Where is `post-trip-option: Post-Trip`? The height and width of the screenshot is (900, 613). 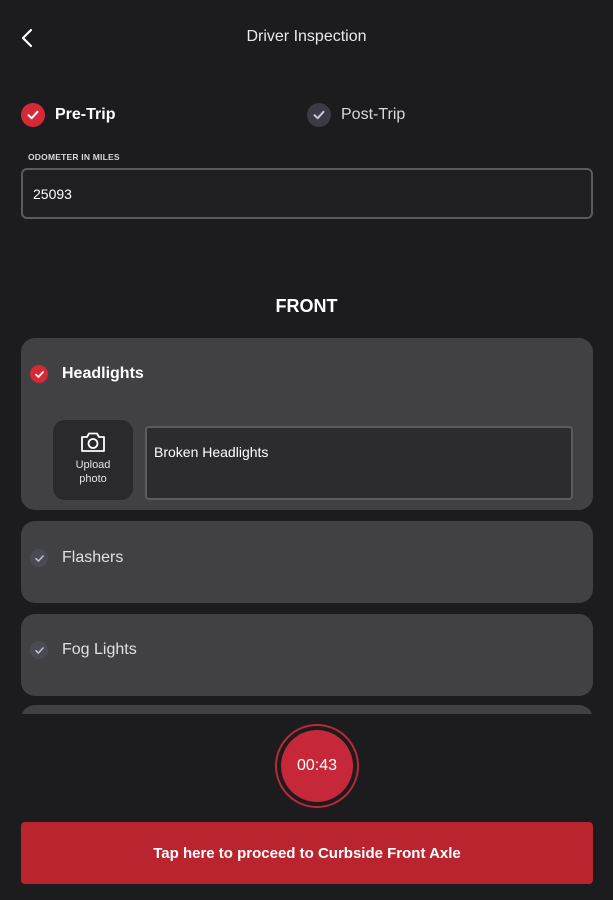
post-trip-option: Post-Trip is located at coordinates (356, 115).